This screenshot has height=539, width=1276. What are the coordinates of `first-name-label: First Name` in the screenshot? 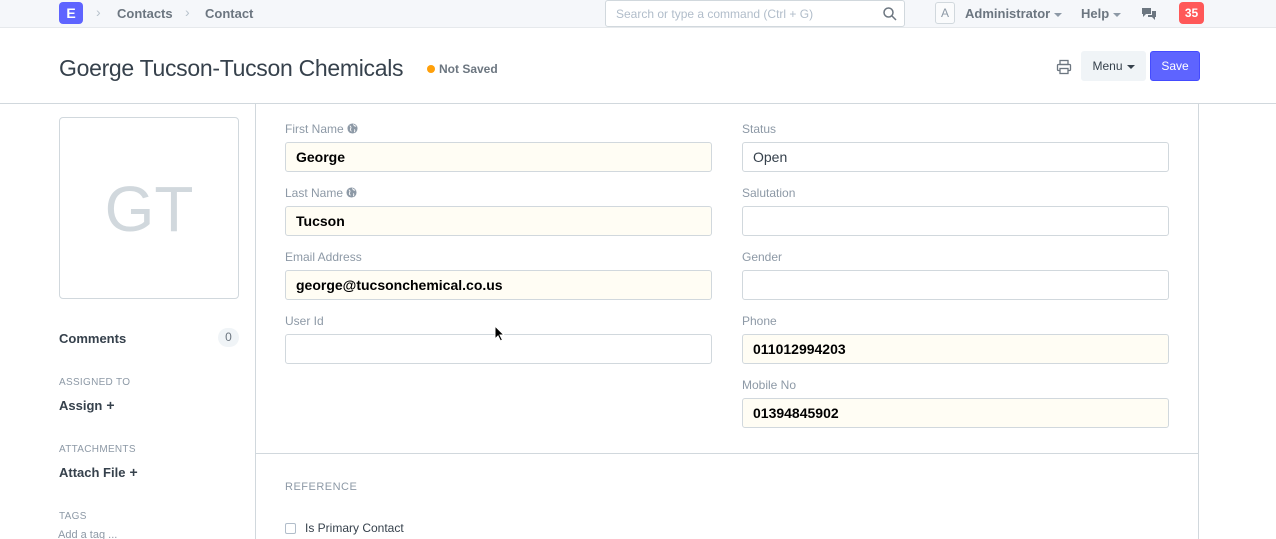 It's located at (321, 129).